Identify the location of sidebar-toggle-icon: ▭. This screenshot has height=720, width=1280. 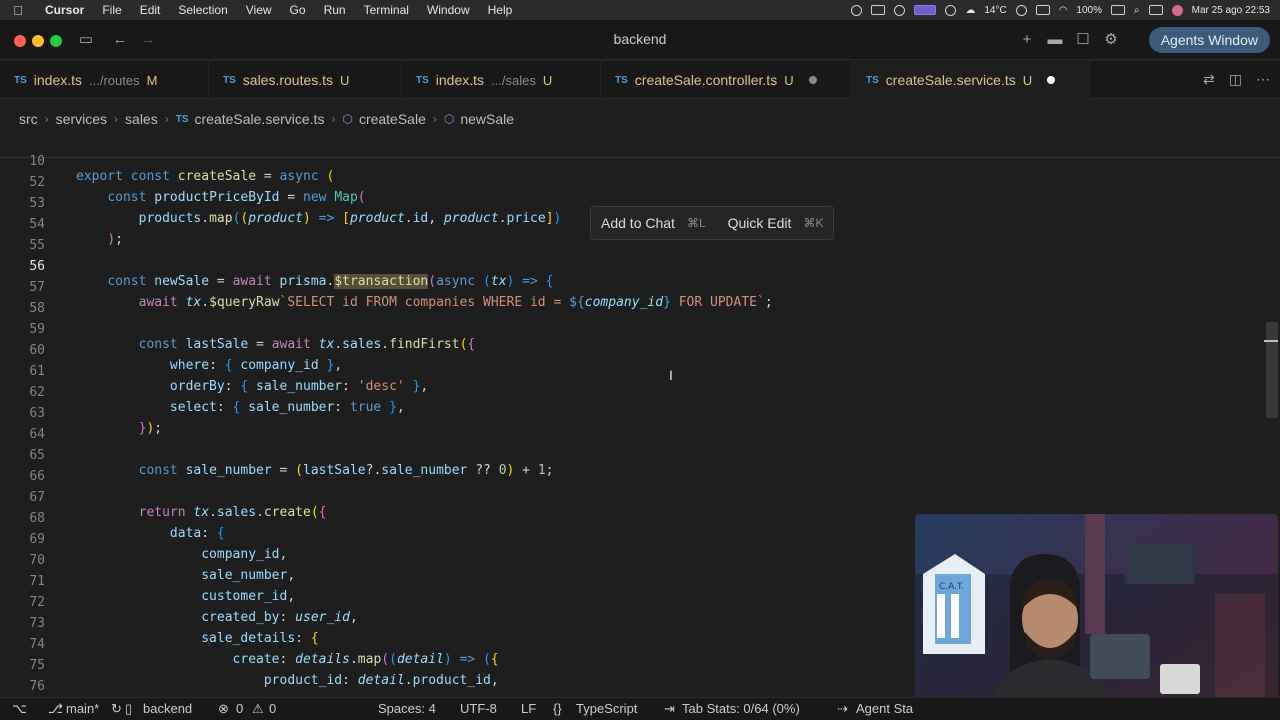
(86, 40).